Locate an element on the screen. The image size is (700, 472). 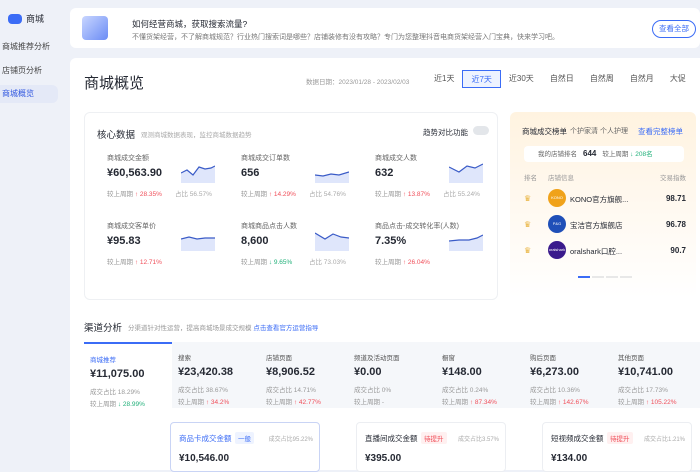
compare-change: ↓ 9.65% is located at coordinates (280, 262).